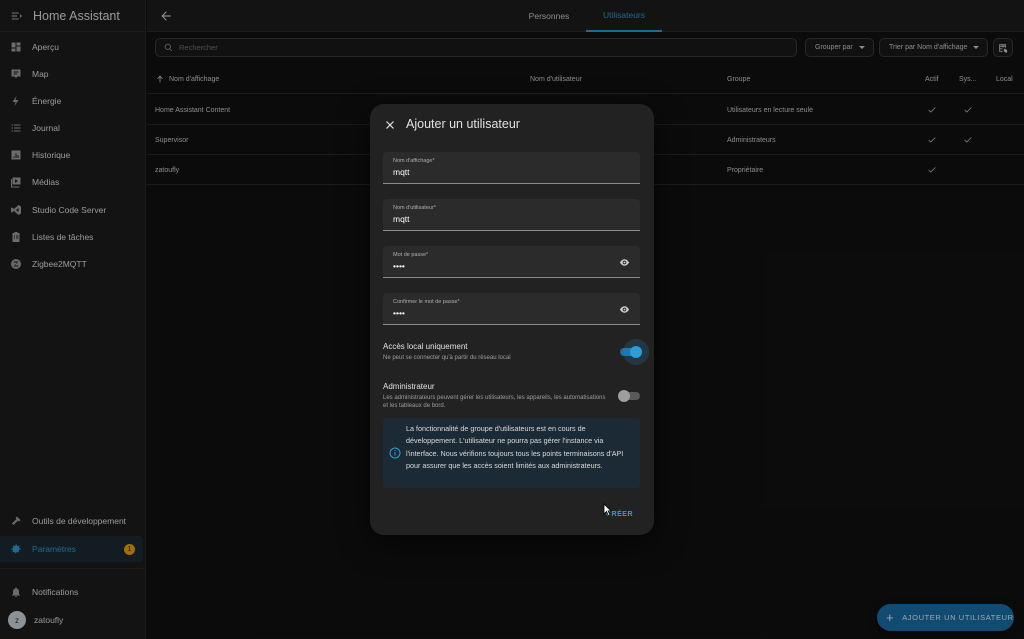  I want to click on local-access-toggle, so click(631, 351).